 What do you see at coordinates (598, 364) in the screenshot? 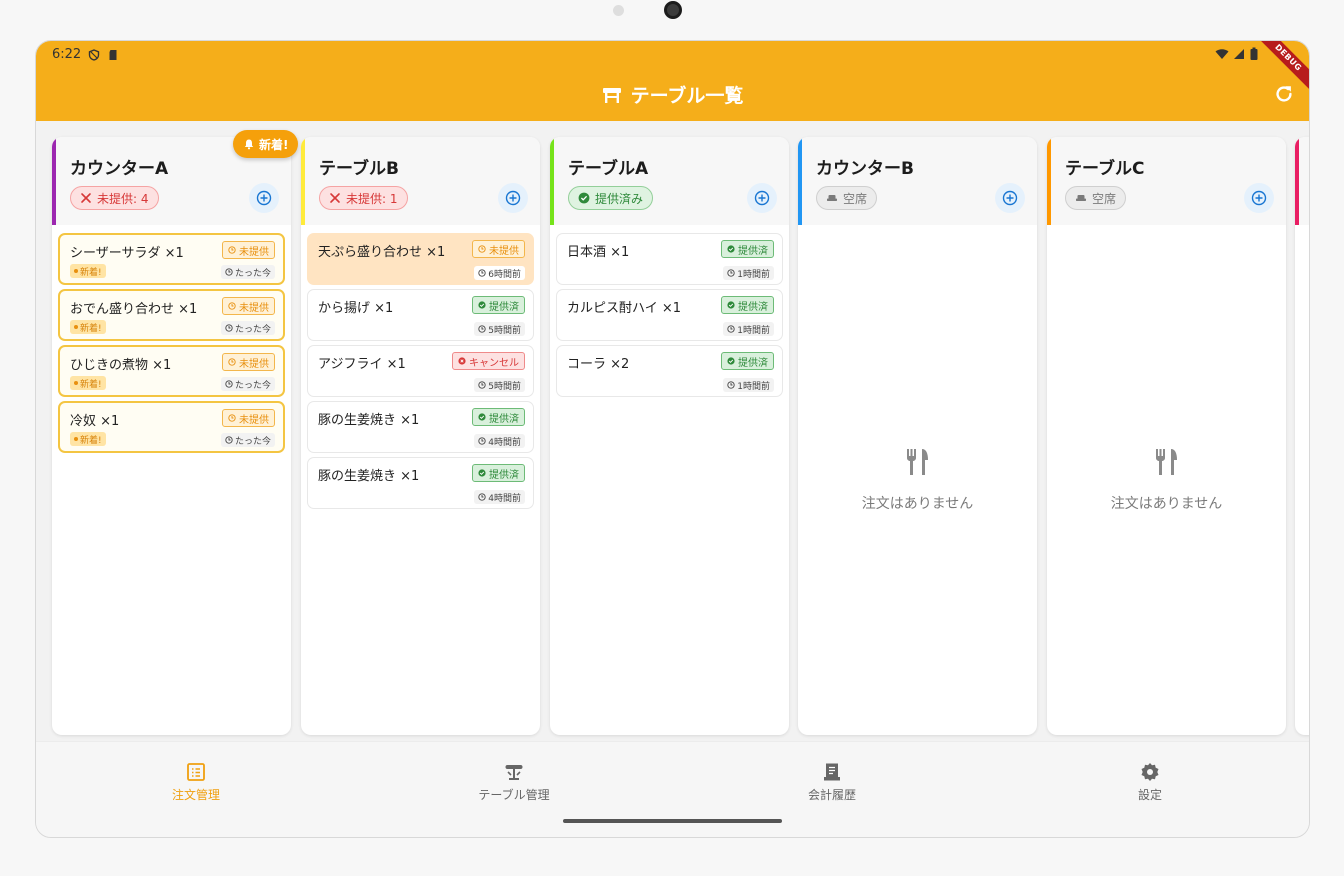
I see `order-name: コーラ ×2` at bounding box center [598, 364].